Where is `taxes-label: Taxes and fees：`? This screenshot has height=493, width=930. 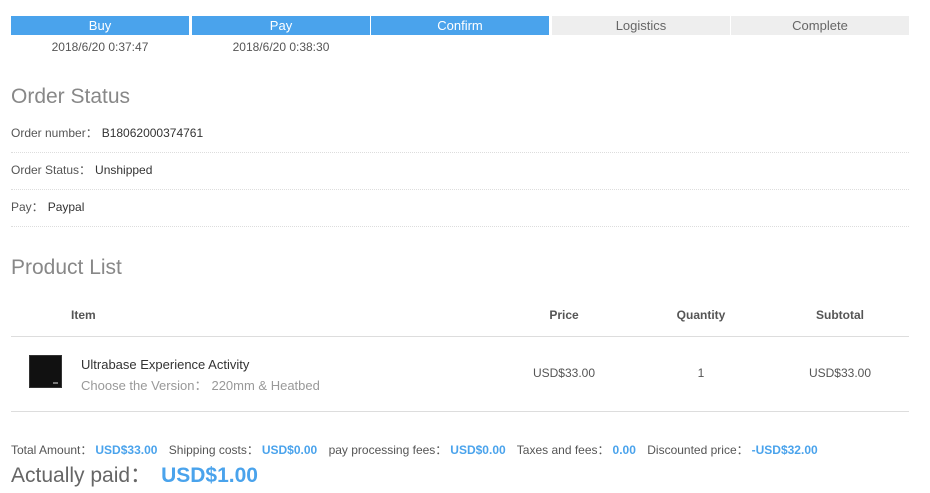 taxes-label: Taxes and fees： is located at coordinates (563, 450).